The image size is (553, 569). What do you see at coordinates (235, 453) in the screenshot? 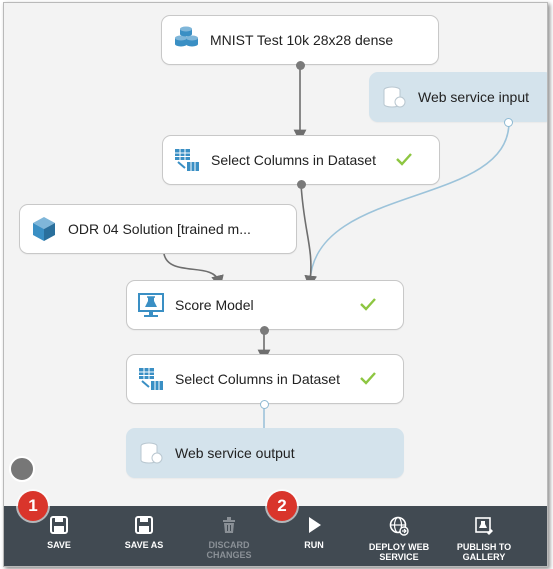
I see `module-label: Web service output` at bounding box center [235, 453].